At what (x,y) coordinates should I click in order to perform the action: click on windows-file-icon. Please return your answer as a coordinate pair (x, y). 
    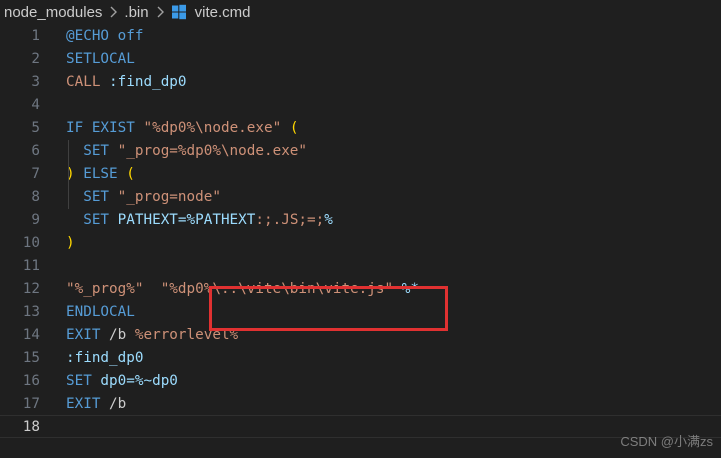
    Looking at the image, I should click on (179, 12).